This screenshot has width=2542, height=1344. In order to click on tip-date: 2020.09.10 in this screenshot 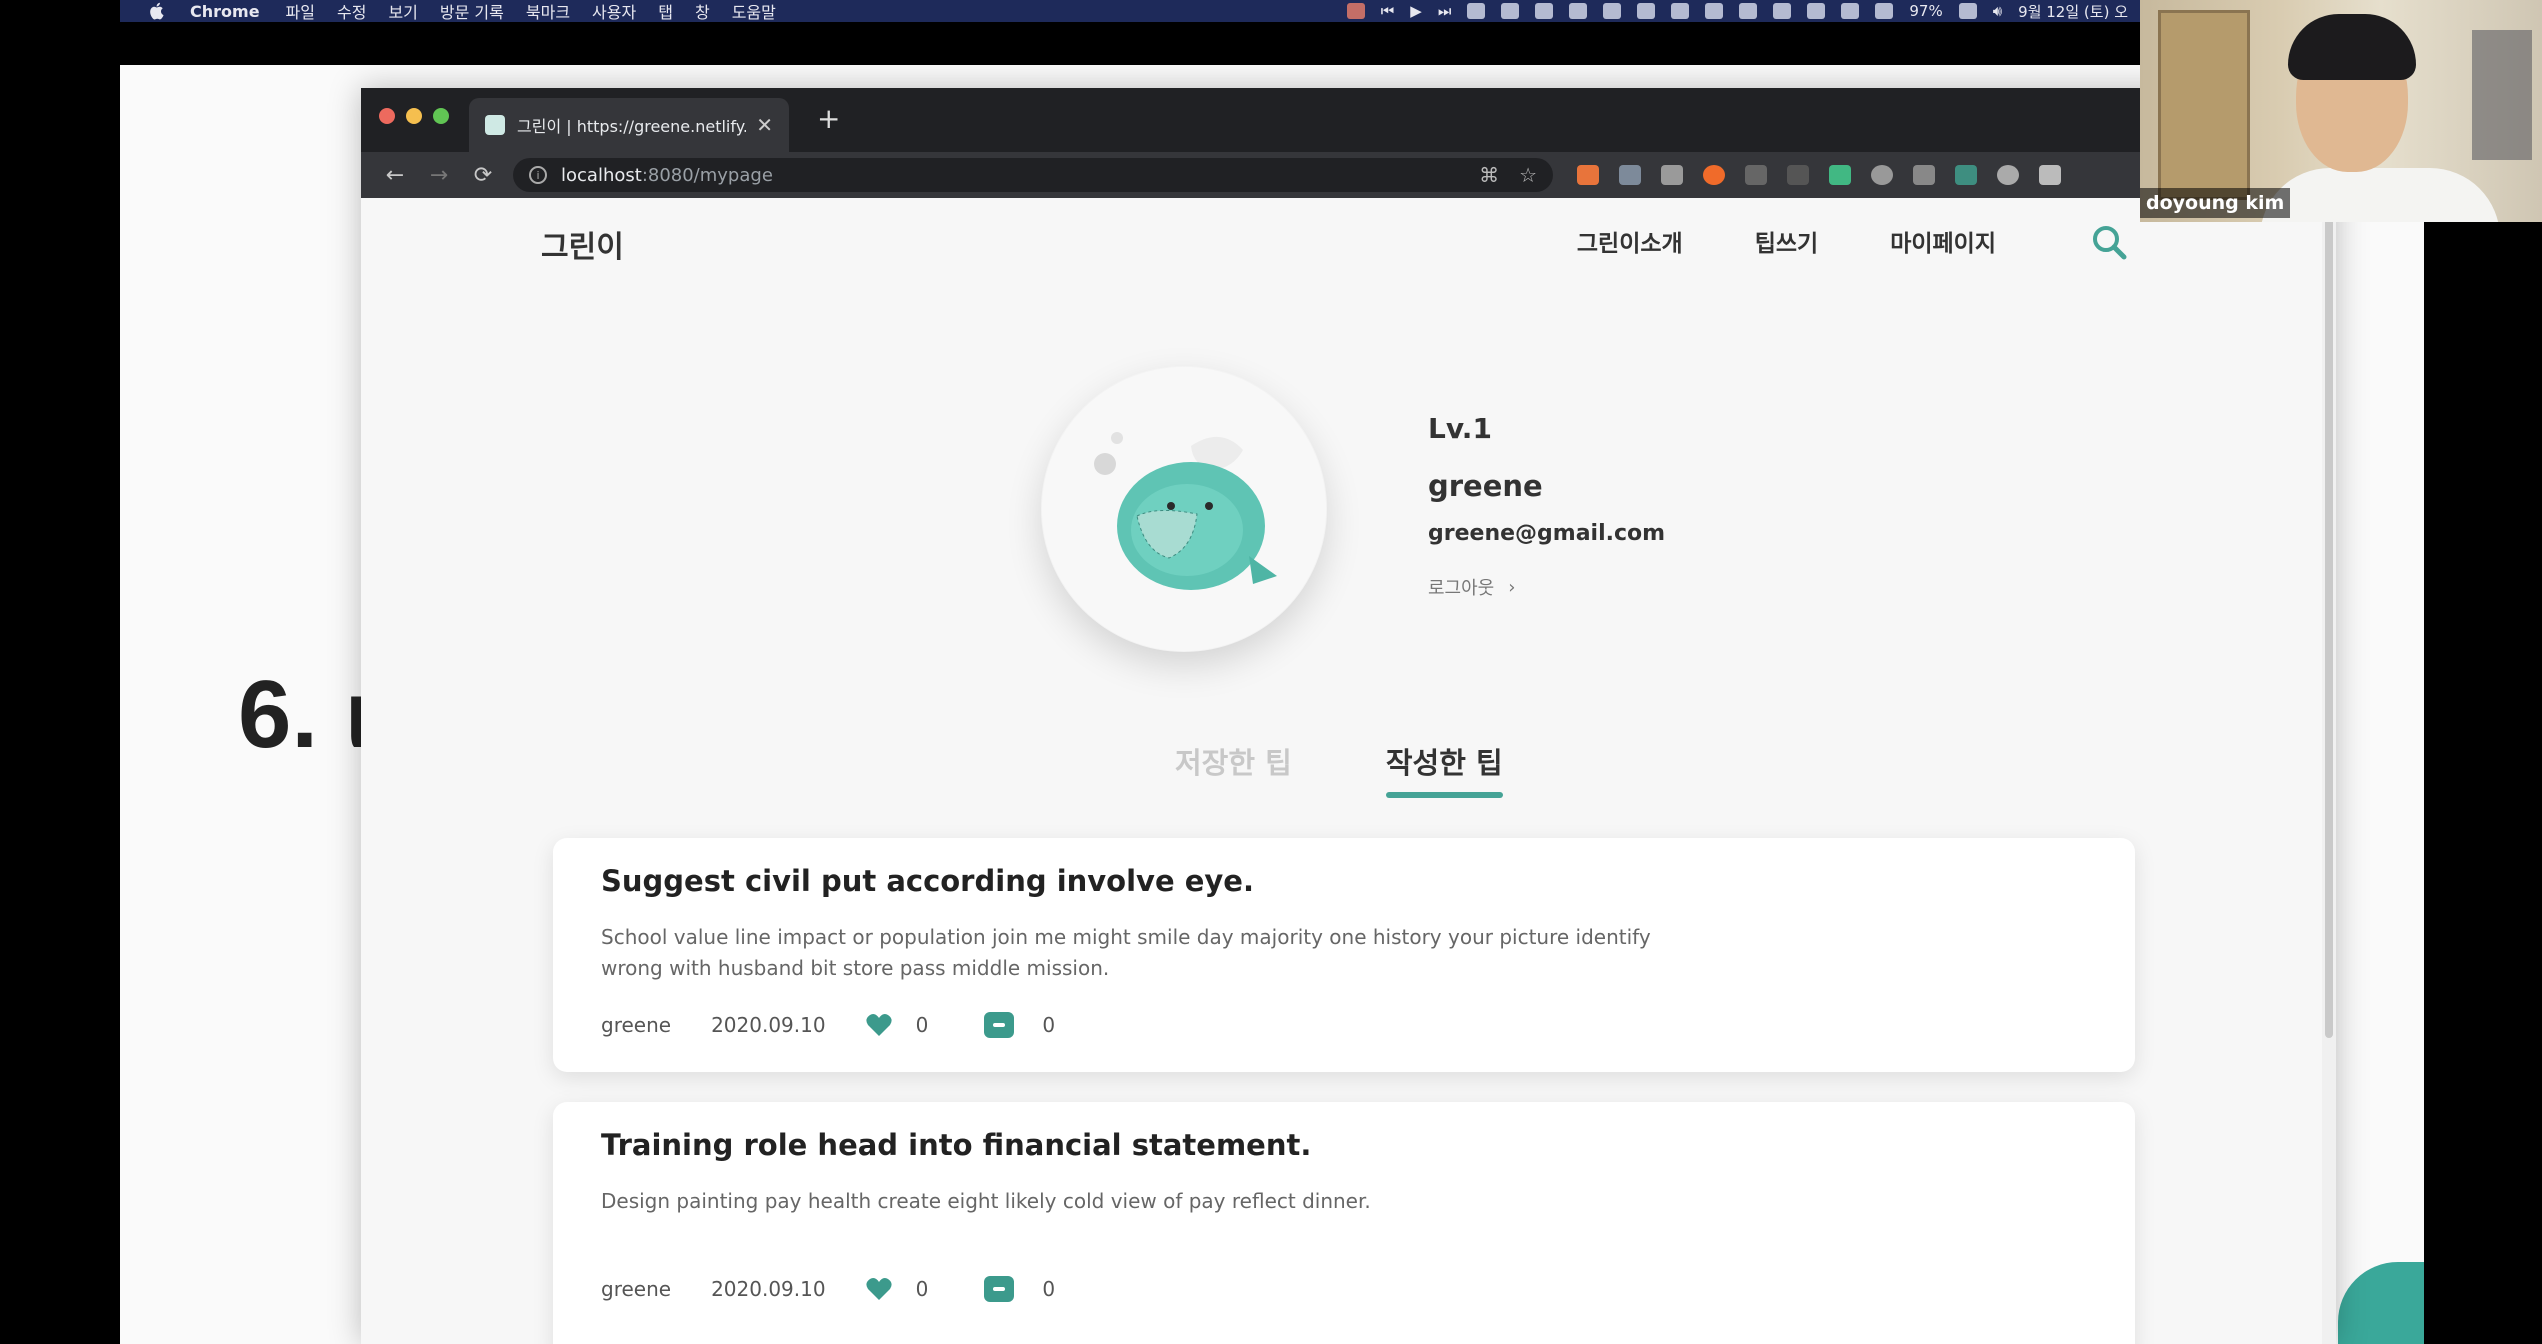, I will do `click(768, 1289)`.